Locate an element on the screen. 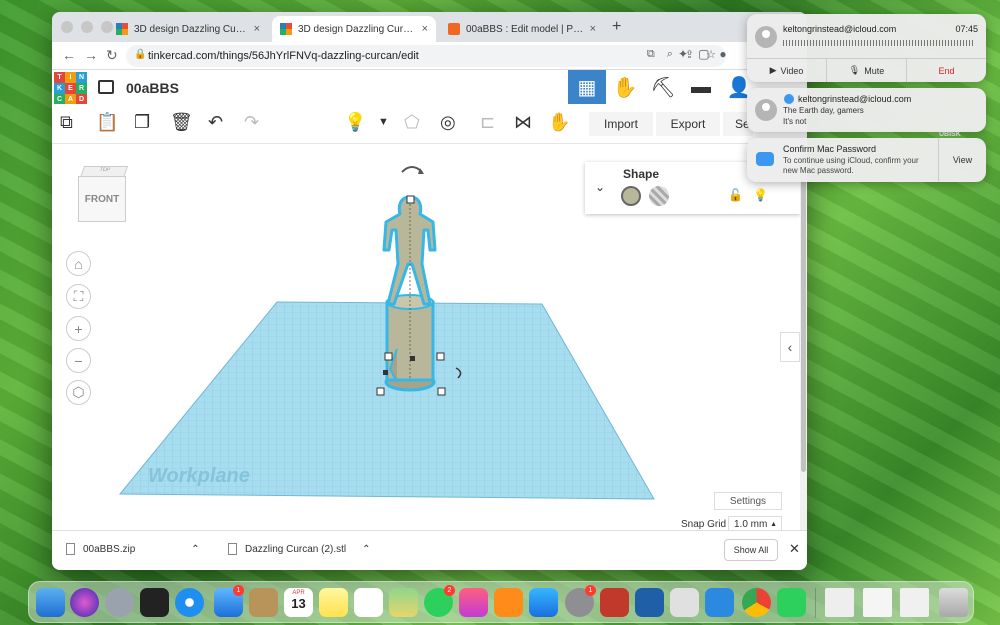 This screenshot has width=1000, height=625. music-icon is located at coordinates (473, 602).